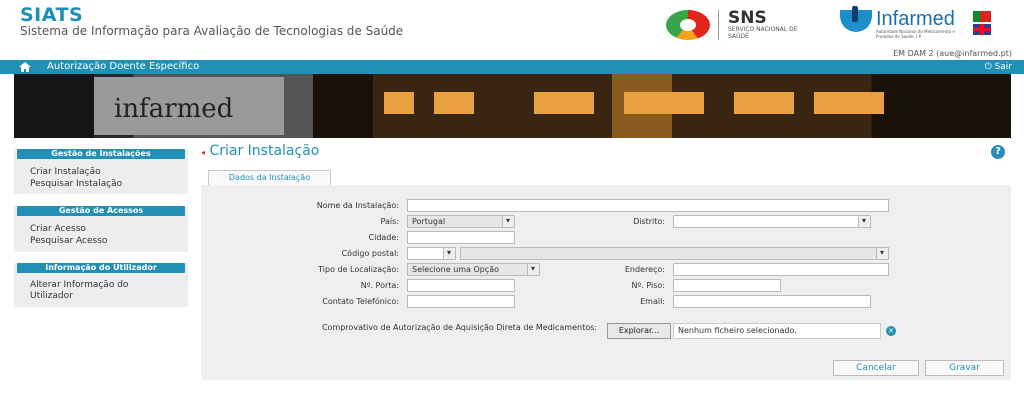 The width and height of the screenshot is (1024, 403). What do you see at coordinates (648, 205) in the screenshot?
I see `nome-instalacao-input` at bounding box center [648, 205].